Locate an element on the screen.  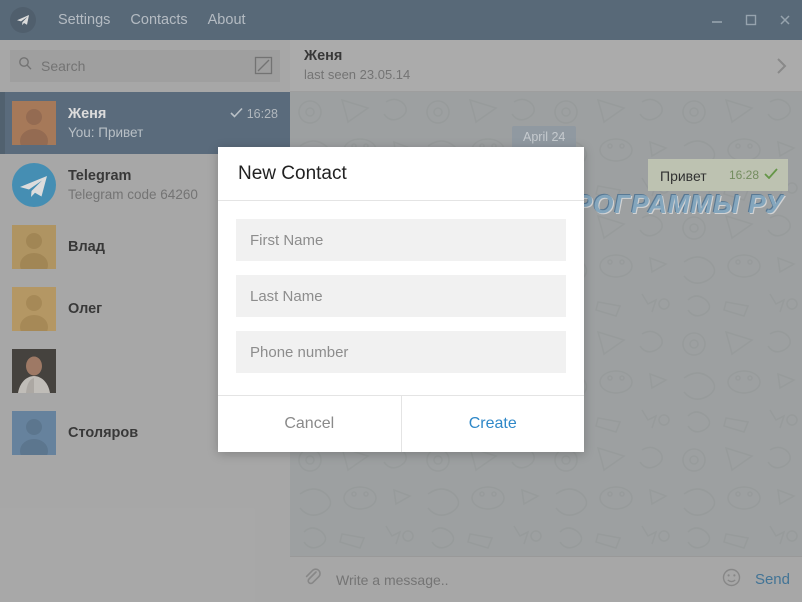
create-button: Create is located at coordinates (493, 424).